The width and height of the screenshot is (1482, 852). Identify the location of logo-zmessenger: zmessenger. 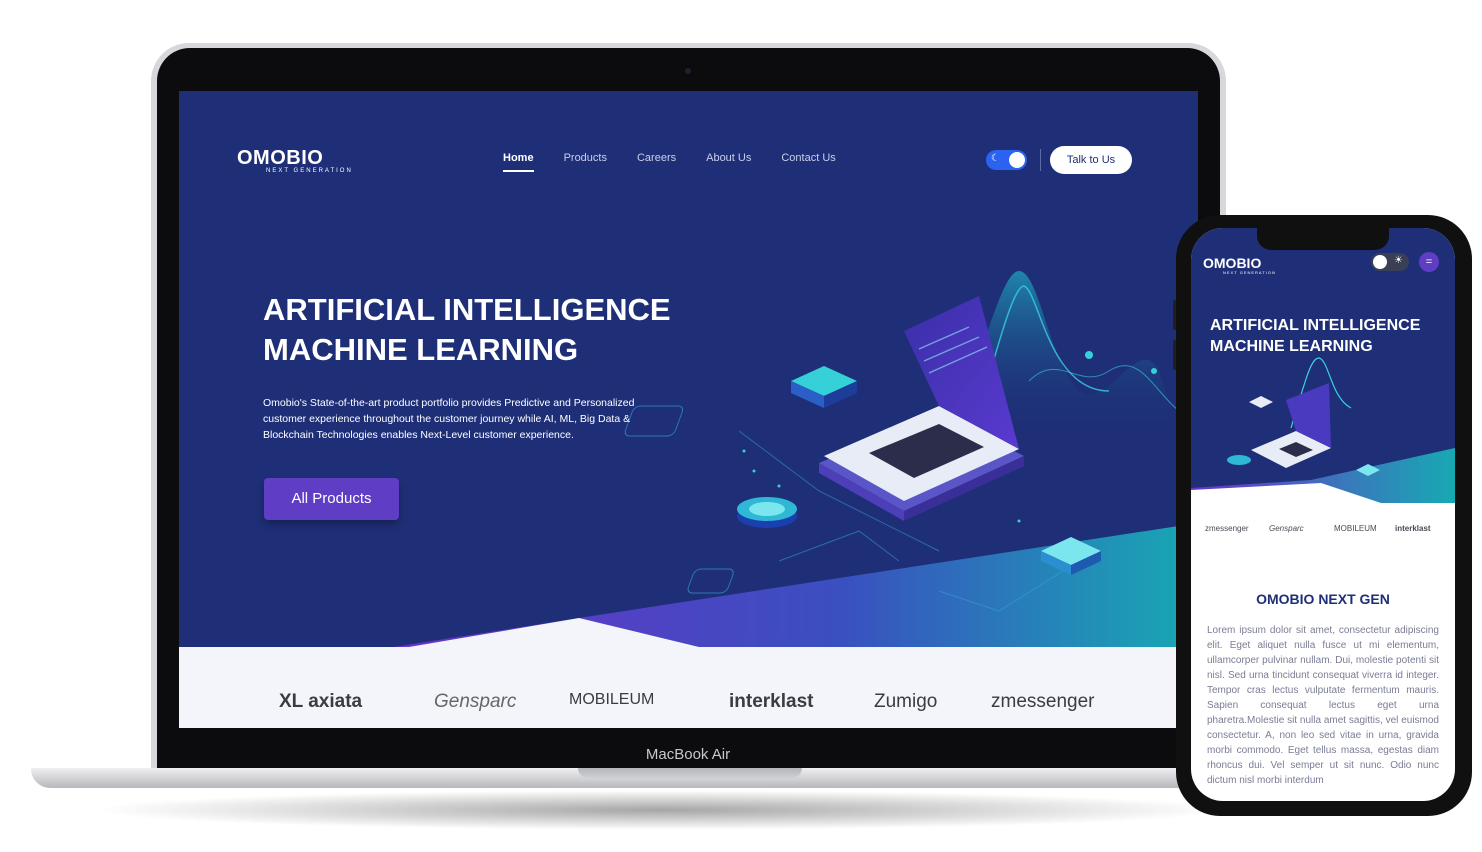
(1043, 701).